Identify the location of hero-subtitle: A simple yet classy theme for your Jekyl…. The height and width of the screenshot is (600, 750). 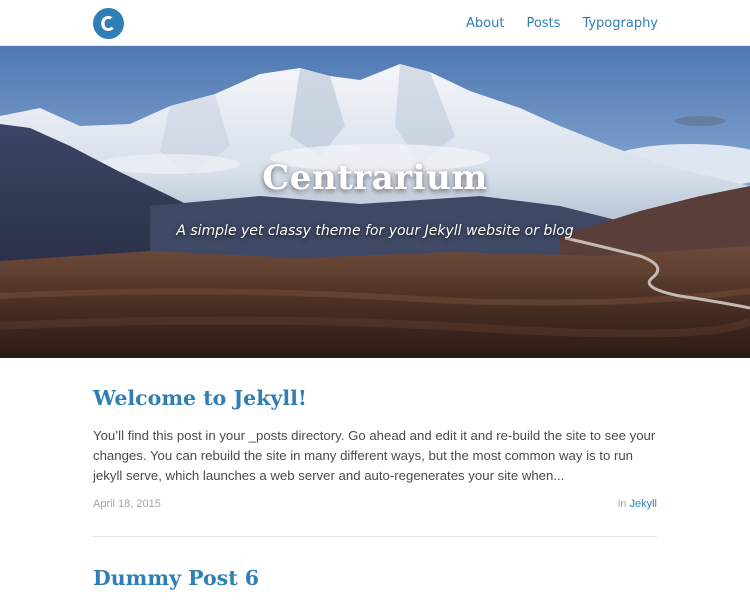
(375, 231).